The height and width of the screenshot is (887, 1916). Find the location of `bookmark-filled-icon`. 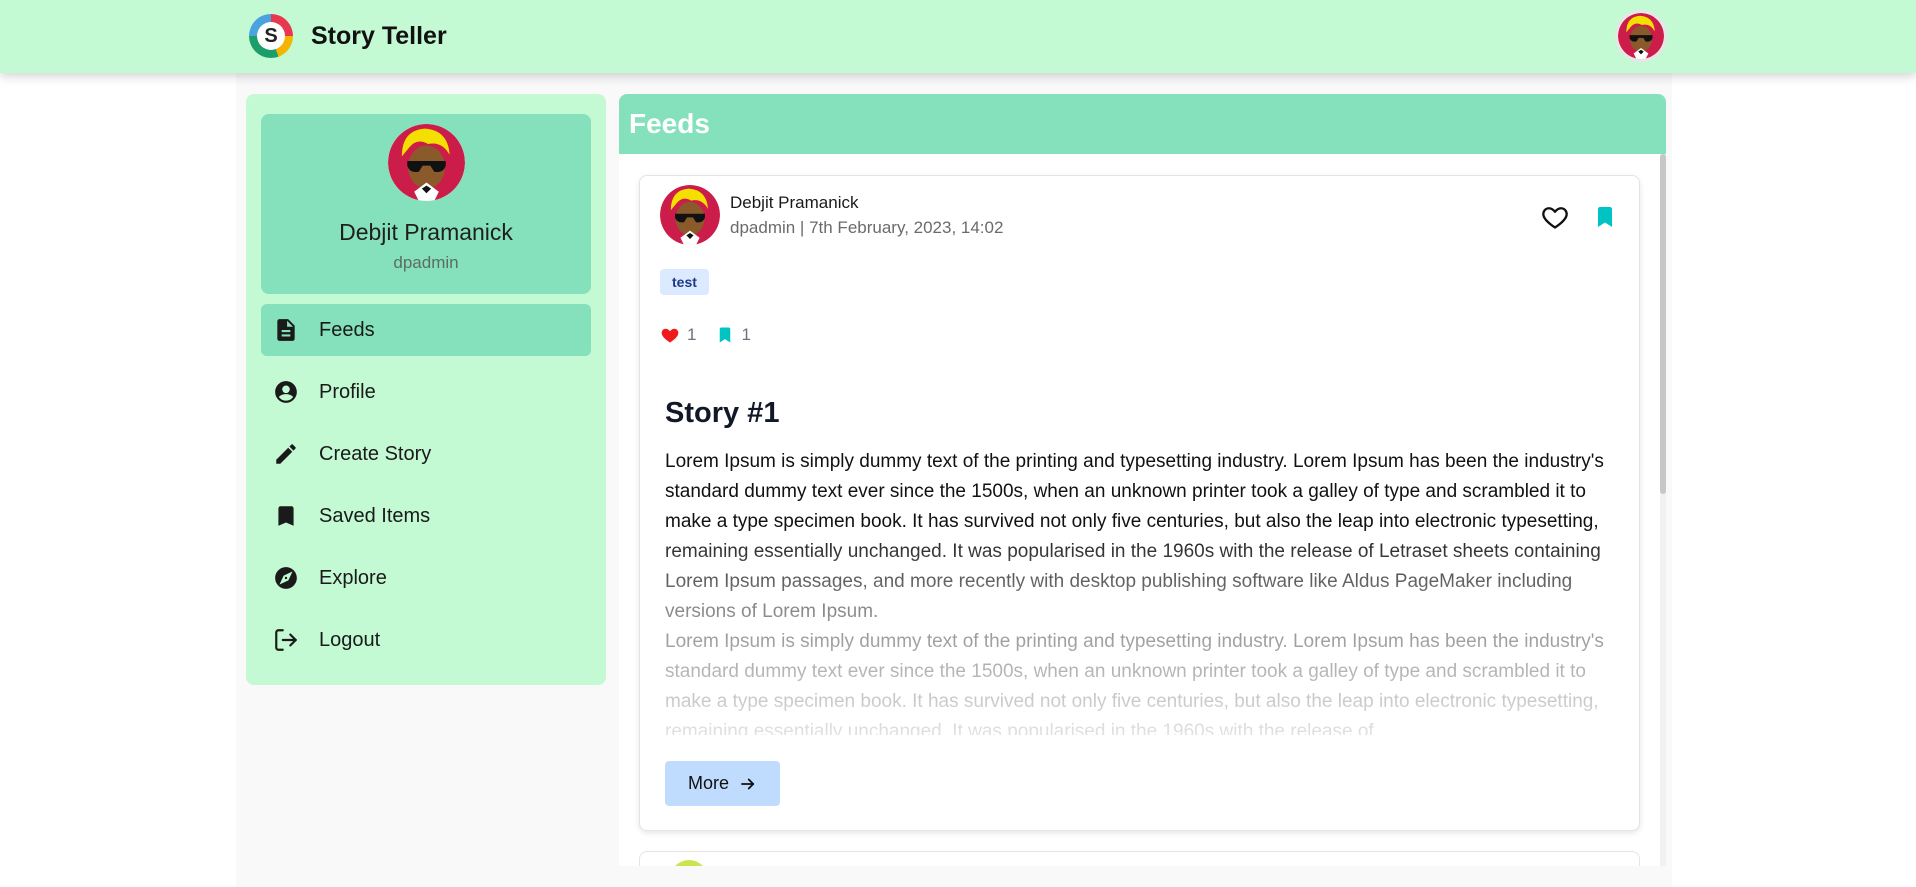

bookmark-filled-icon is located at coordinates (725, 335).